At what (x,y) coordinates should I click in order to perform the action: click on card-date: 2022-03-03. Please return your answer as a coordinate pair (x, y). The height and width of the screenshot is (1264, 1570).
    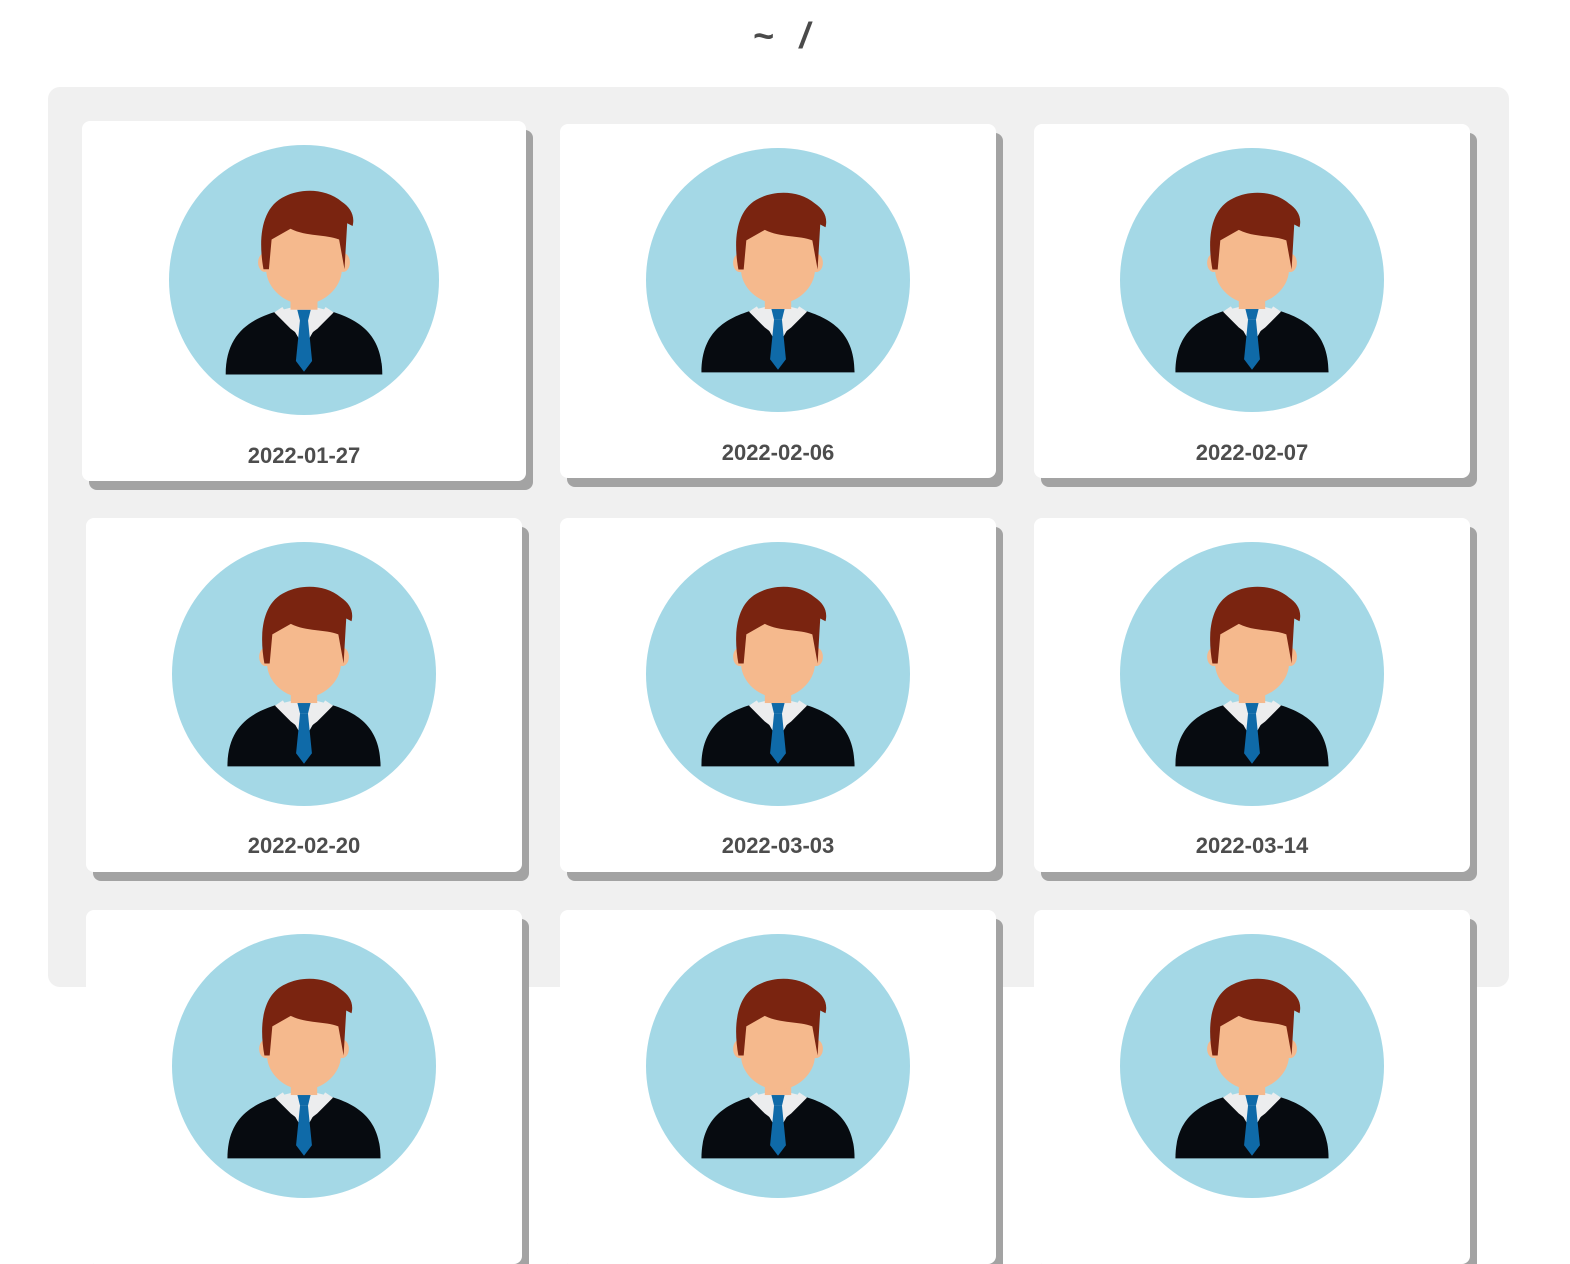
    Looking at the image, I should click on (778, 845).